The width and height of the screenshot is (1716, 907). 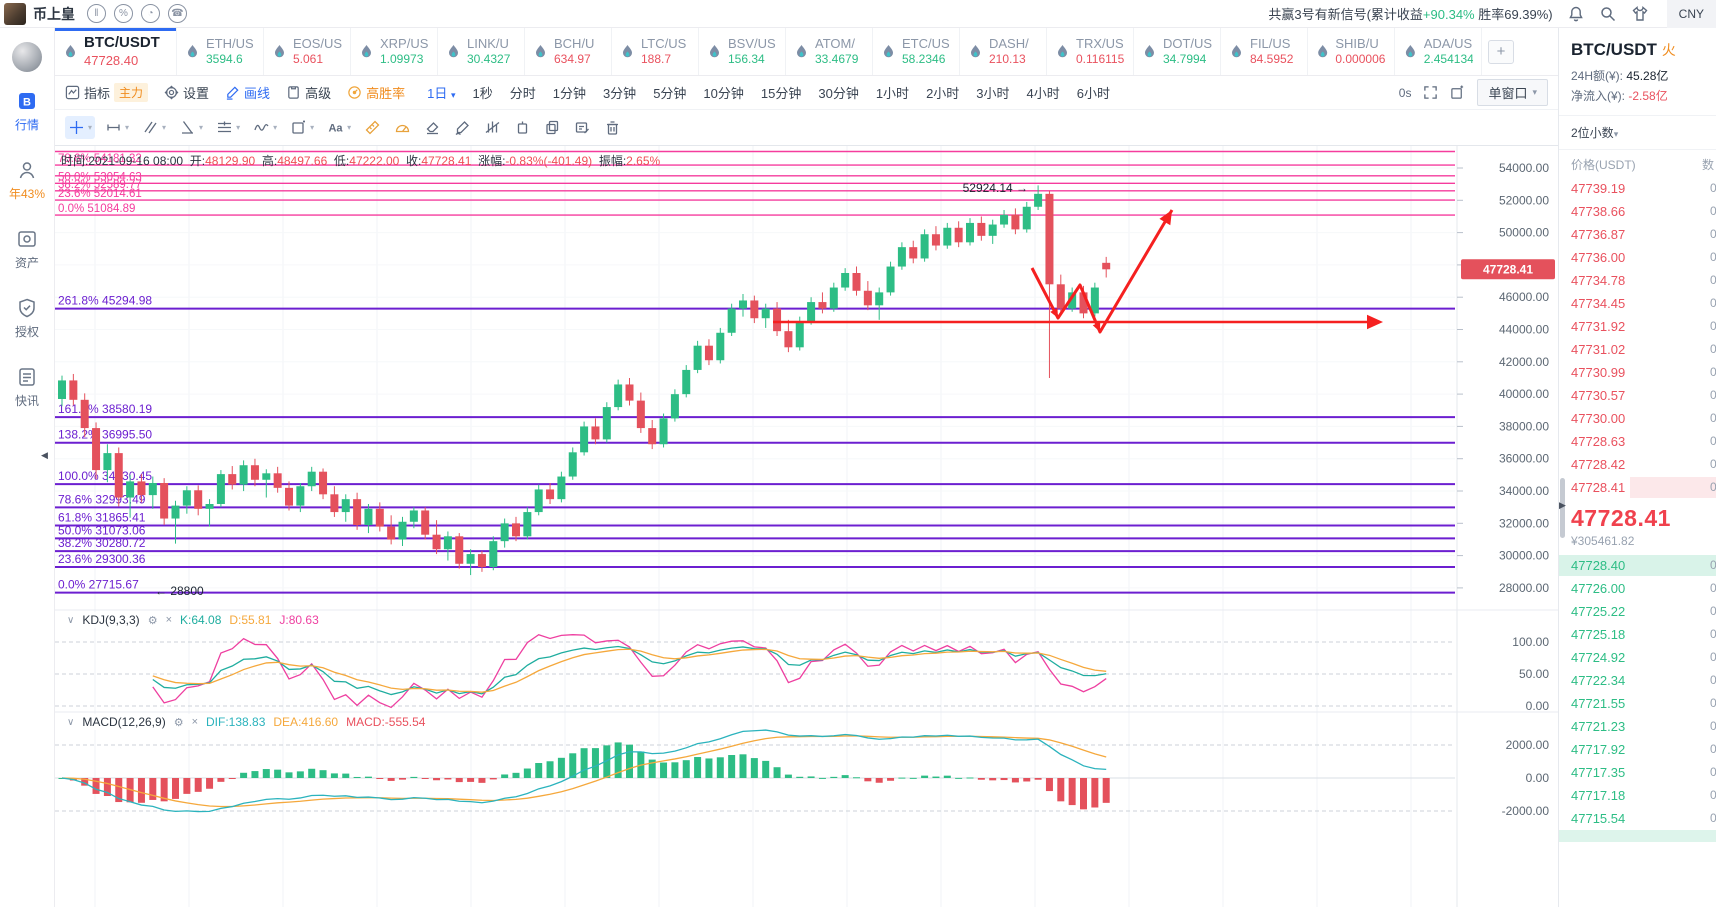 What do you see at coordinates (1637, 680) in the screenshot?
I see `orderbook-row: 47722.34 0` at bounding box center [1637, 680].